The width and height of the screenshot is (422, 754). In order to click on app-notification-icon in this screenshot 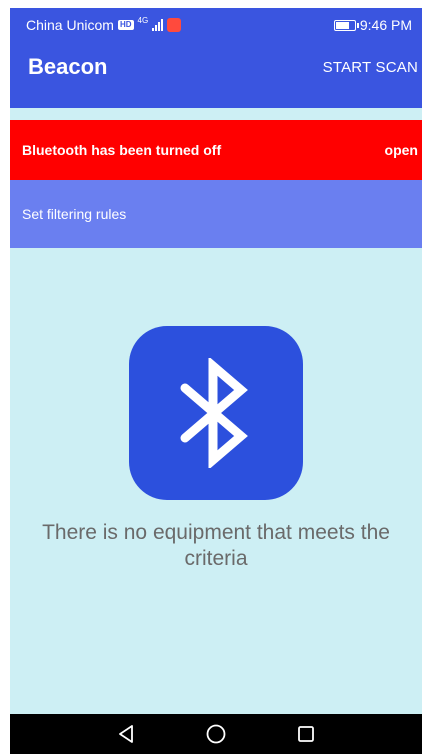, I will do `click(174, 25)`.